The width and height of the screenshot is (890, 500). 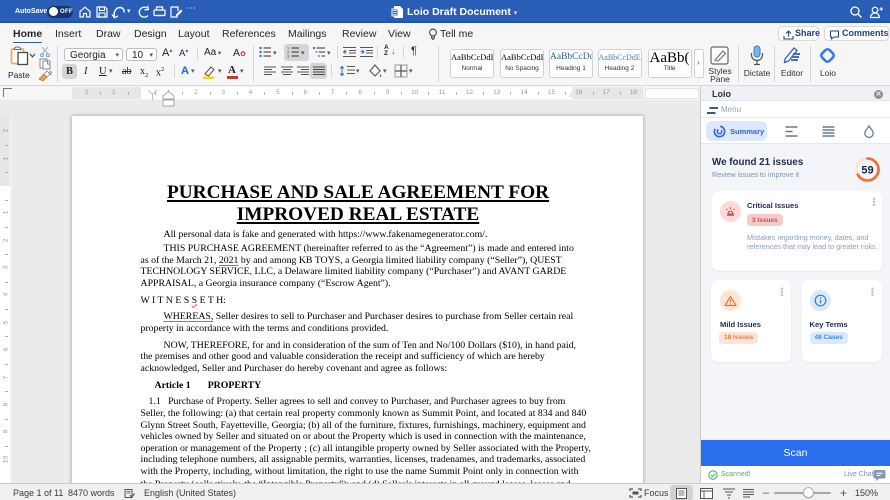 What do you see at coordinates (288, 56) in the screenshot?
I see `svg-text: 3` at bounding box center [288, 56].